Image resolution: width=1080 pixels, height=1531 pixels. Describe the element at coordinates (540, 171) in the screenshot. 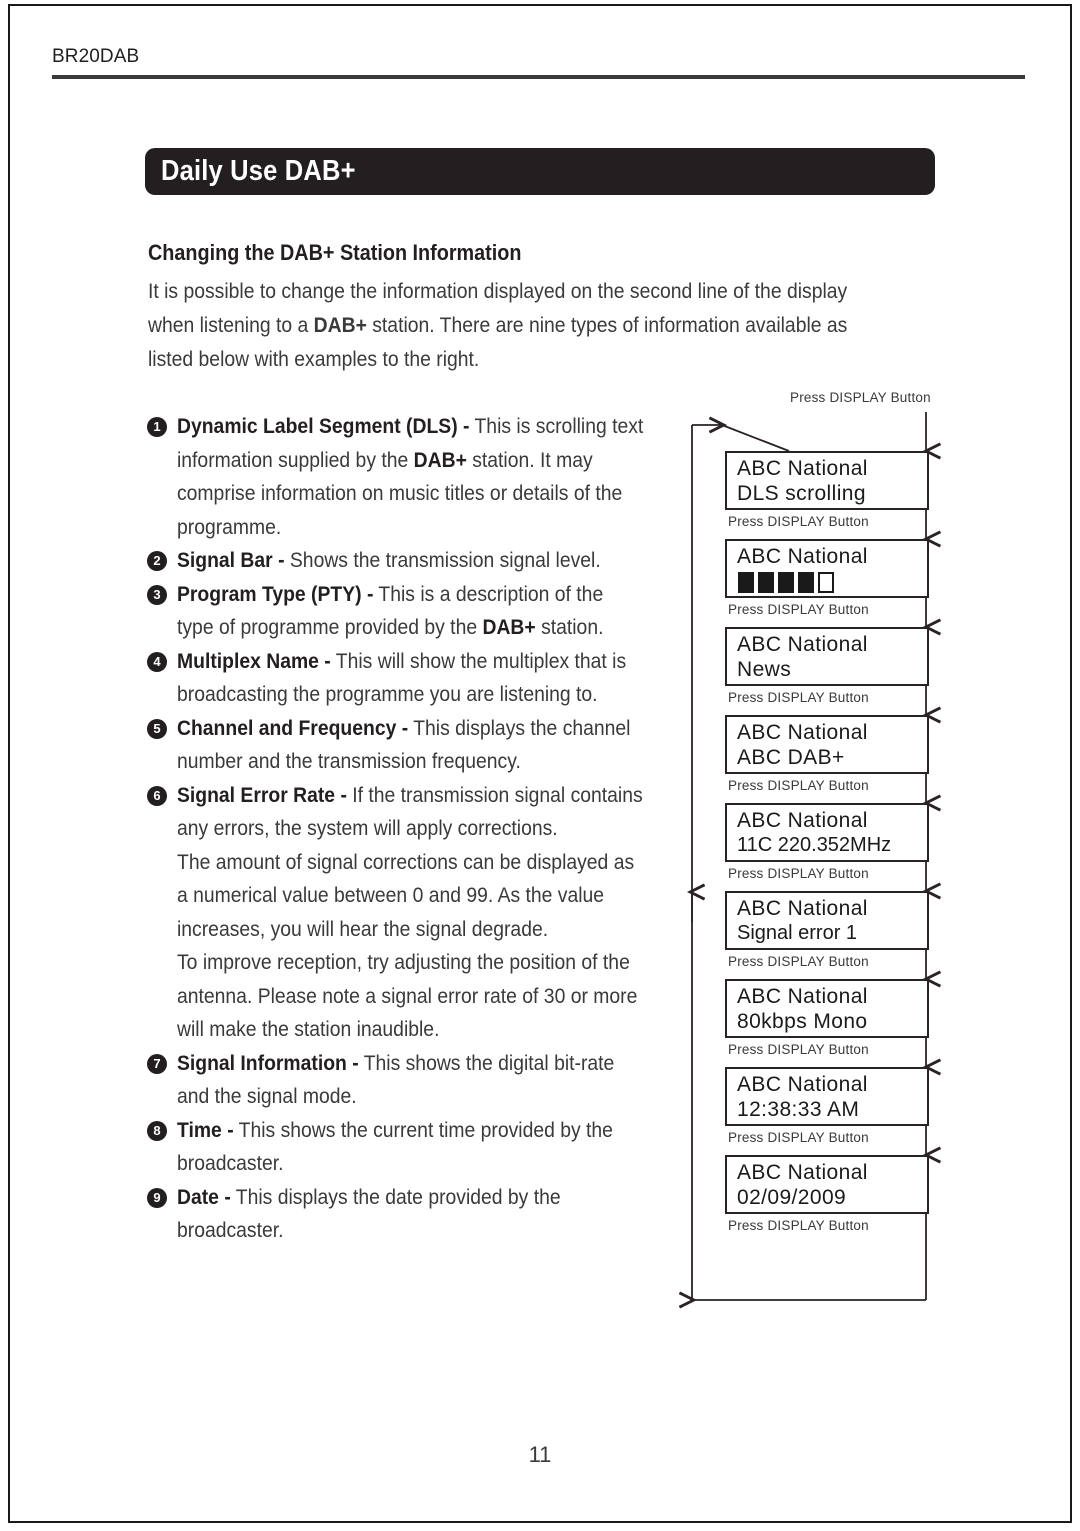

I see `chapter-banner: Daily Use DAB+` at that location.